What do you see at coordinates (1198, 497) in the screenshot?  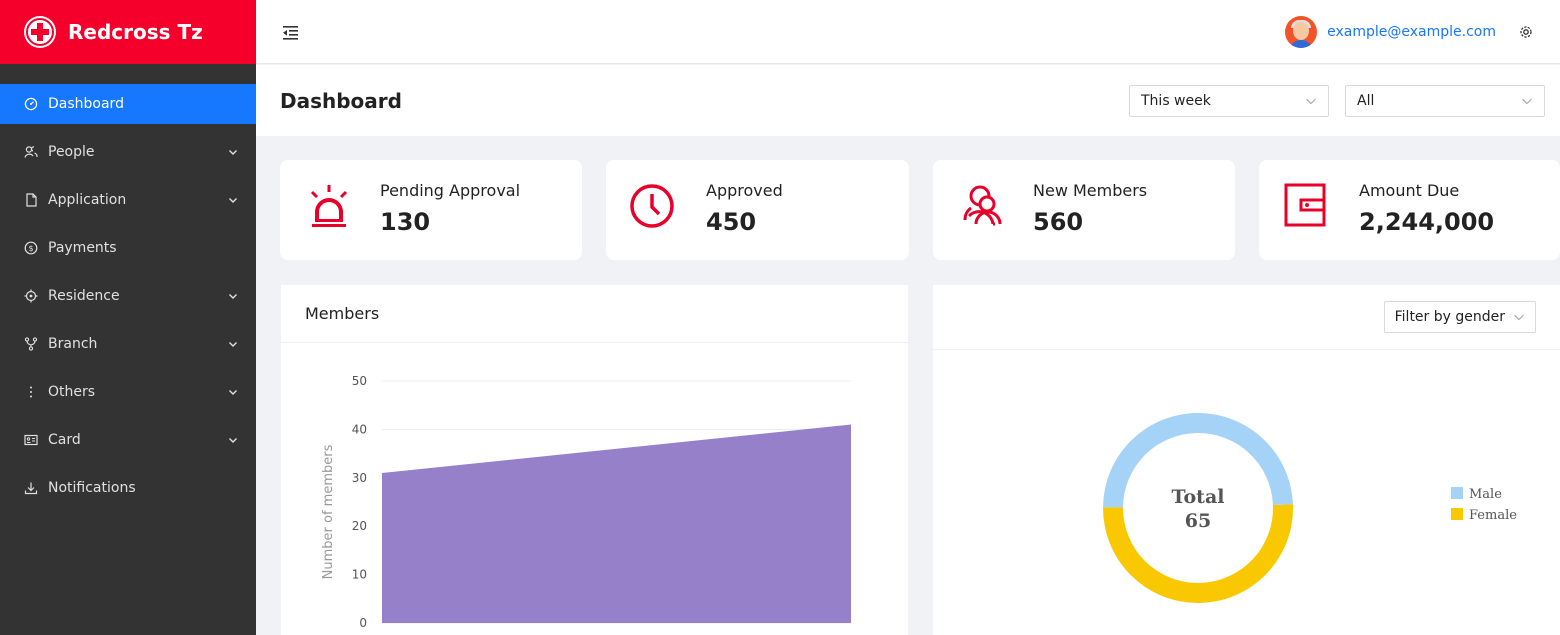 I see `donut-total-label: Total` at bounding box center [1198, 497].